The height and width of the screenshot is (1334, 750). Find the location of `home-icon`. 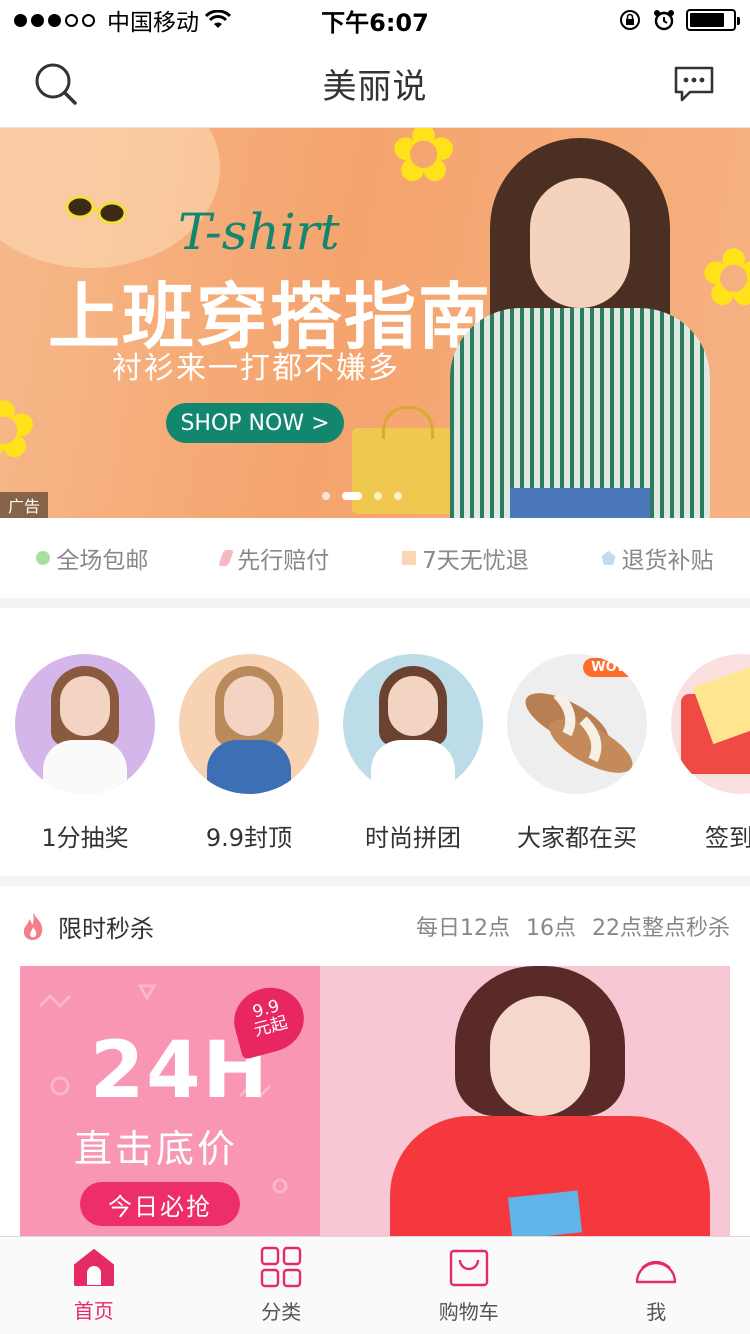

home-icon is located at coordinates (93, 1267).